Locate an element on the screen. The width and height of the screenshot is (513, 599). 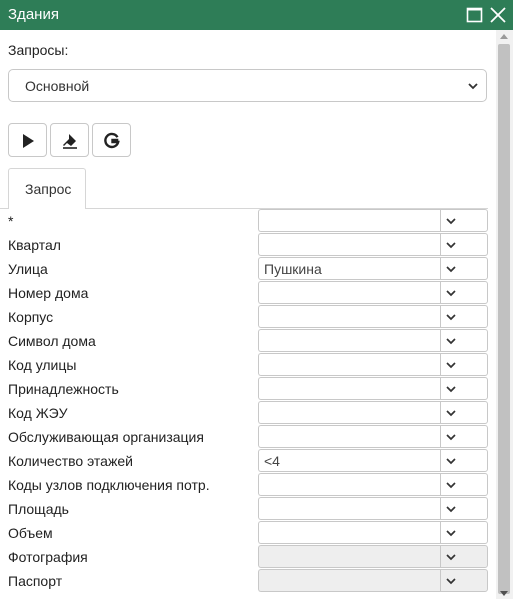
field-label: Символ дома is located at coordinates (52, 341).